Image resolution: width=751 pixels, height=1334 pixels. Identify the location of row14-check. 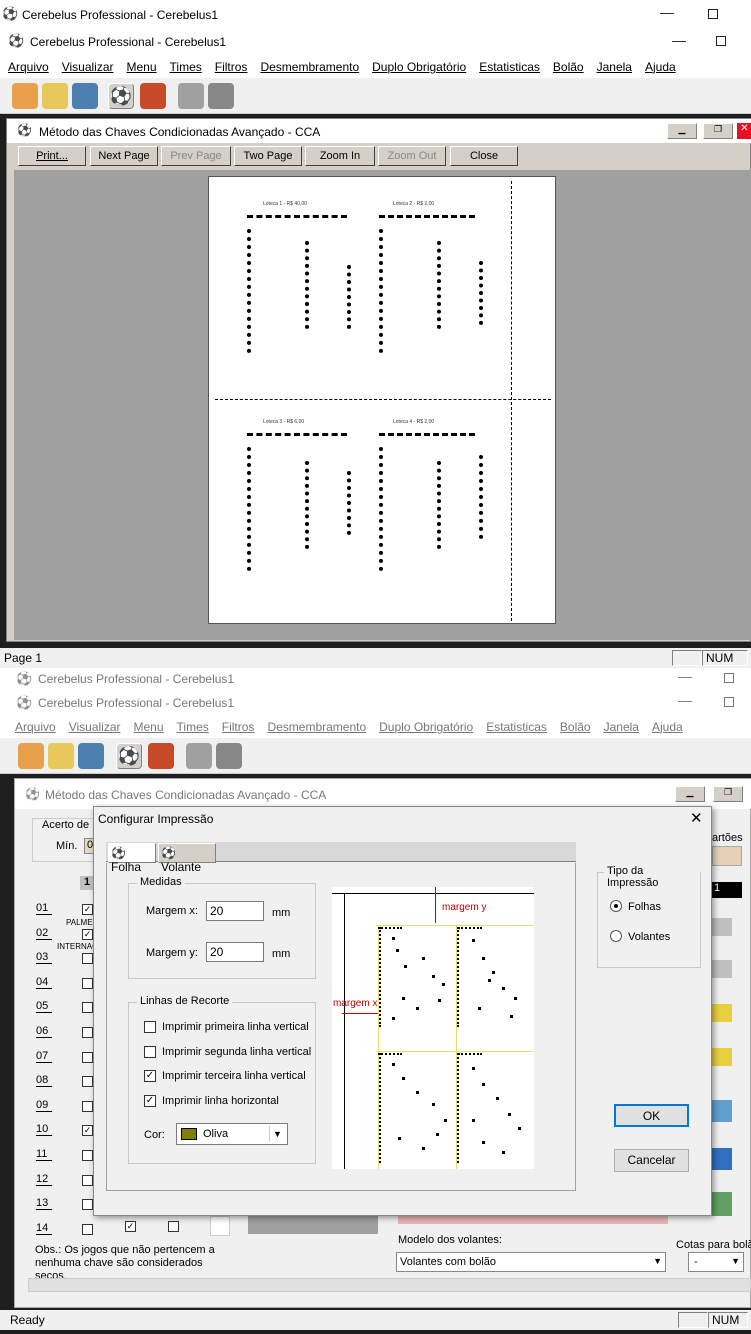
(173, 1226).